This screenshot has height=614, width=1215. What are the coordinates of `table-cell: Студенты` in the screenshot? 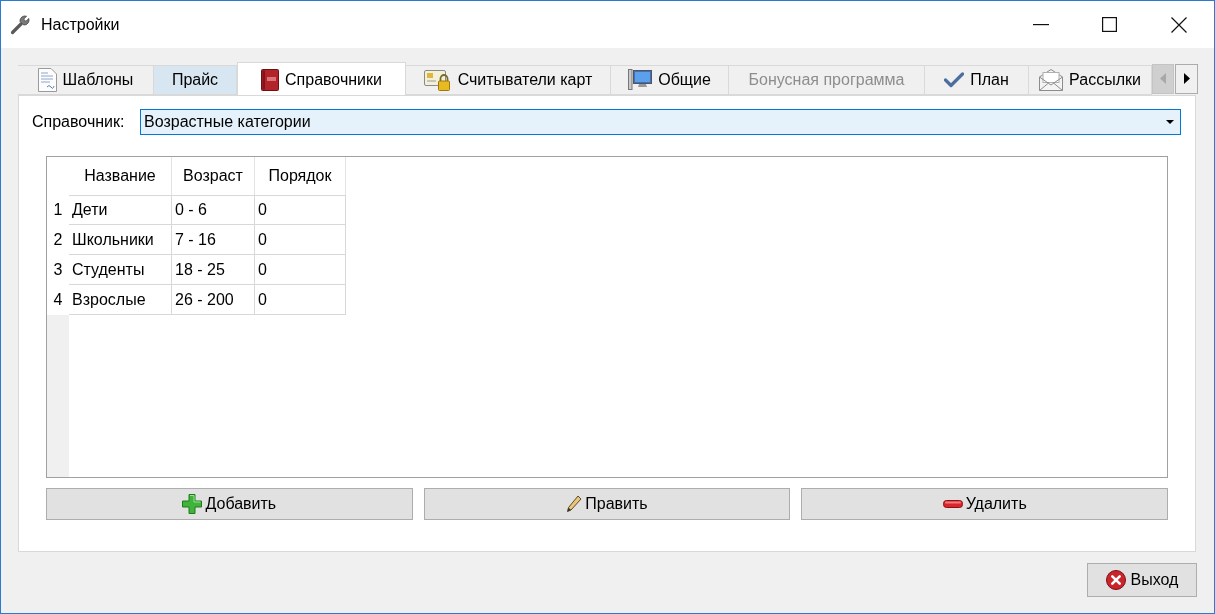 It's located at (120, 270).